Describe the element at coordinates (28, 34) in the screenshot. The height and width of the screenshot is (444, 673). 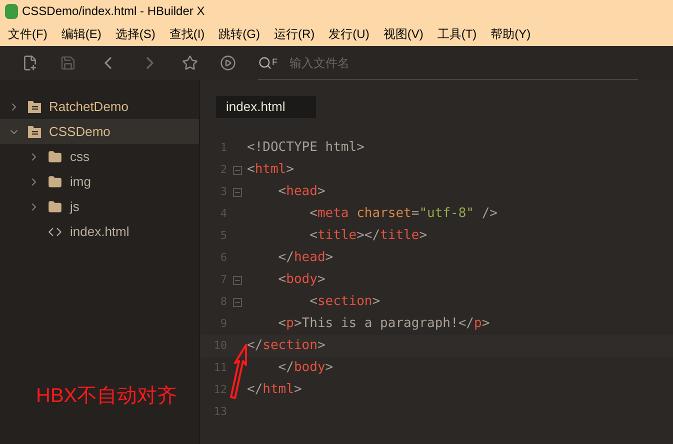
I see `menu-item: 文件(F)` at that location.